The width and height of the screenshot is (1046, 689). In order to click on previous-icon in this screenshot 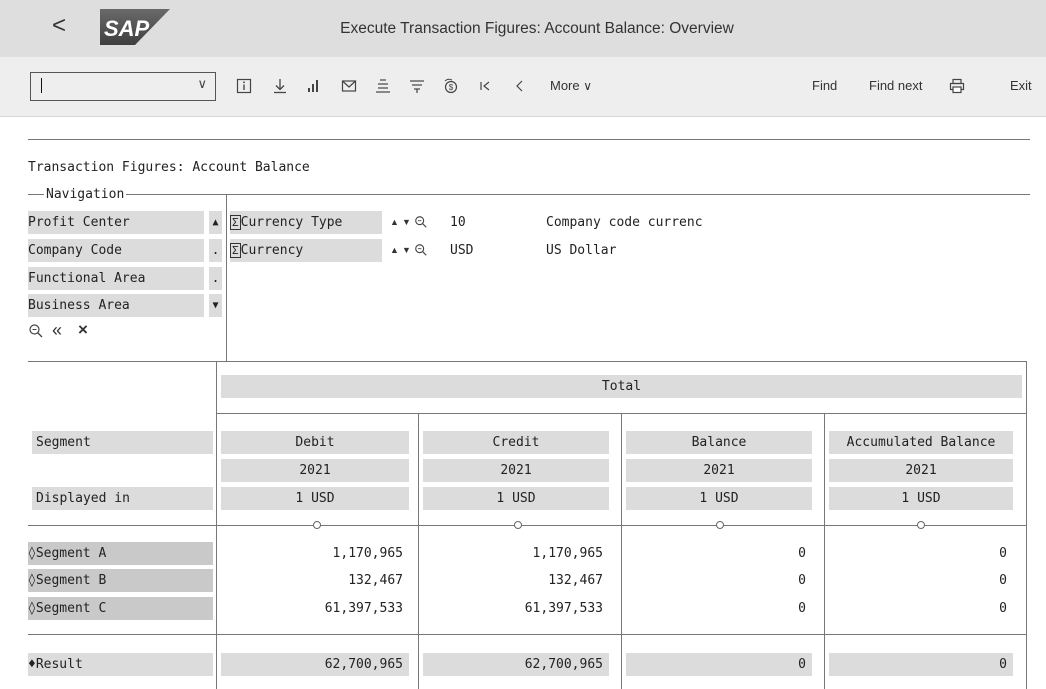, I will do `click(520, 86)`.